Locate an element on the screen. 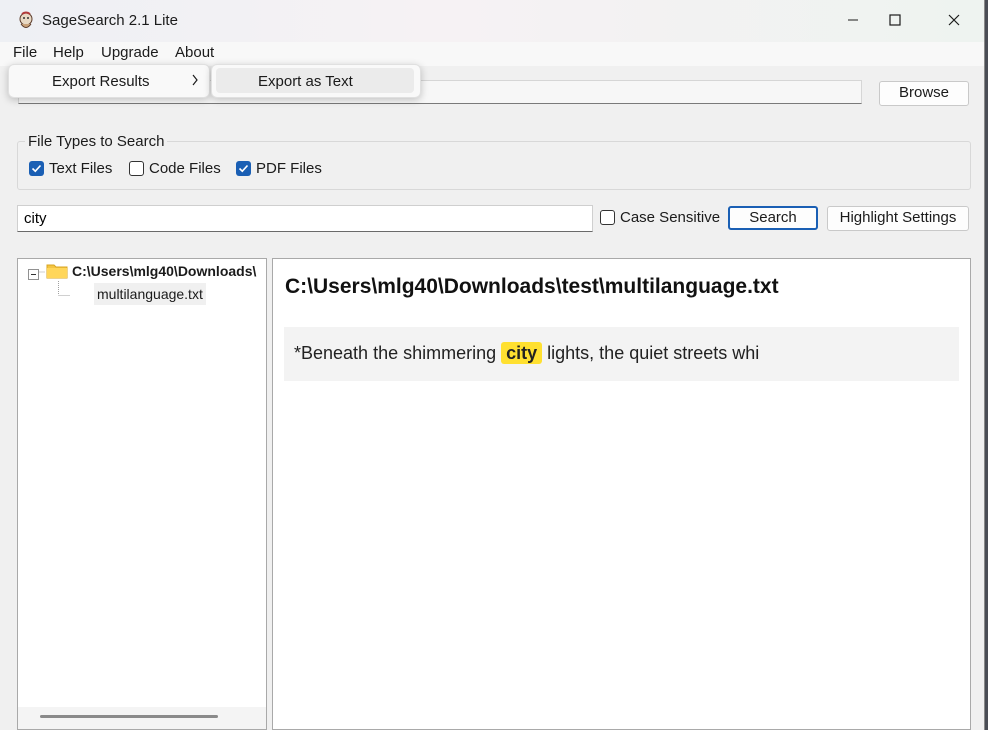  menu-about: About is located at coordinates (194, 52).